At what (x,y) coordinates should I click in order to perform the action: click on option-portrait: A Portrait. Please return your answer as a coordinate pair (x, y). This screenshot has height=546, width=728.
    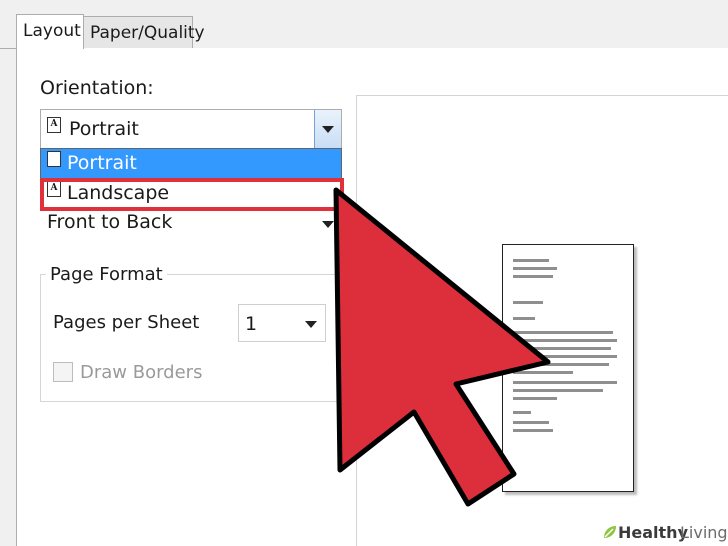
    Looking at the image, I should click on (191, 164).